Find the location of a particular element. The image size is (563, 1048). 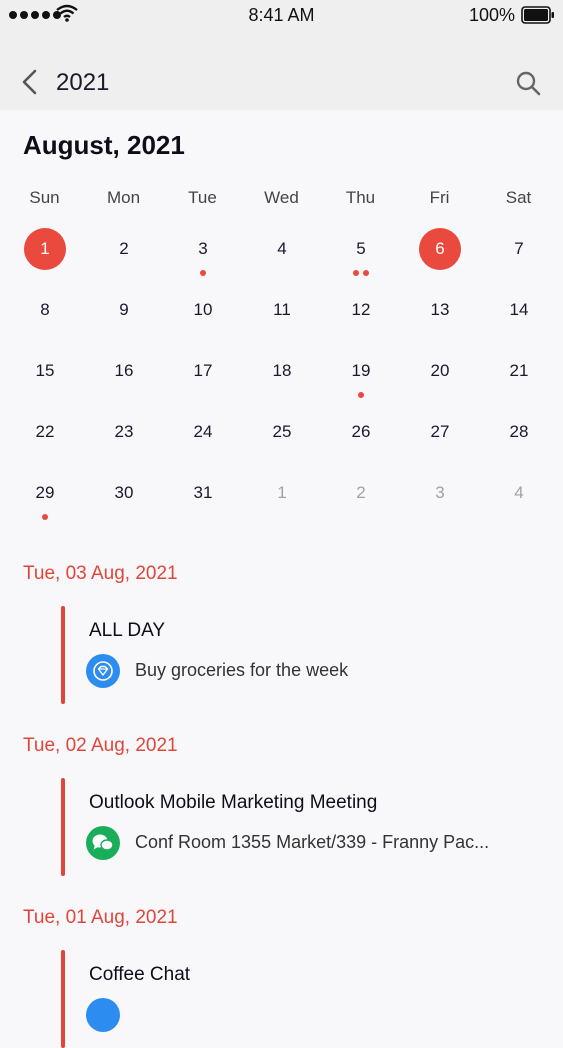

day-number: 7 is located at coordinates (519, 248).